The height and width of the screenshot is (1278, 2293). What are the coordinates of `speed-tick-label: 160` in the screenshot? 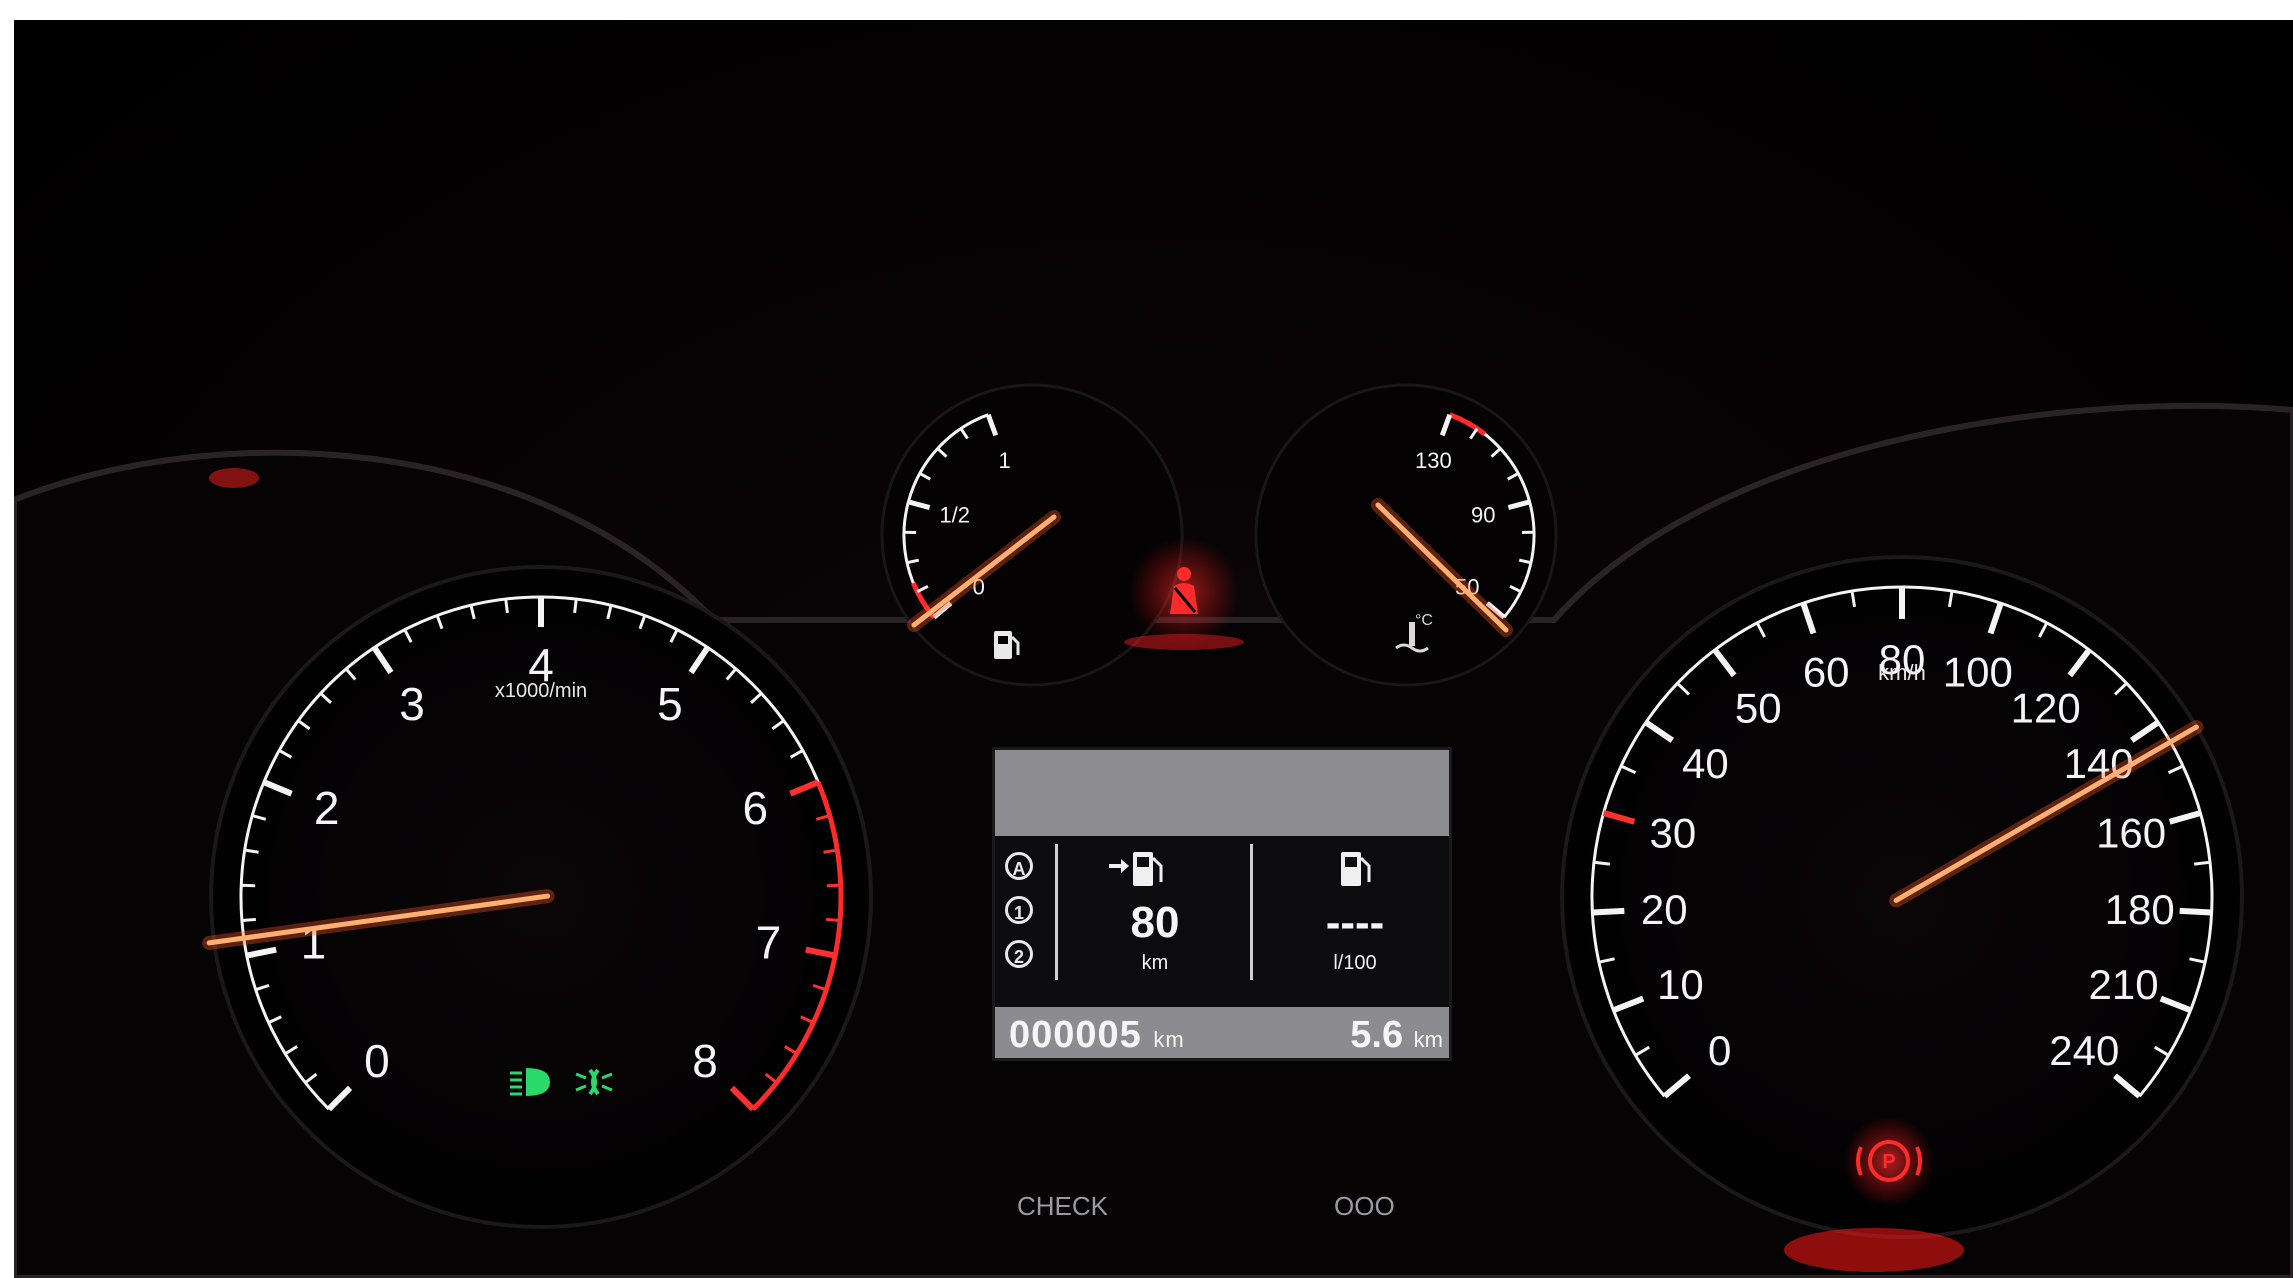 It's located at (2131, 833).